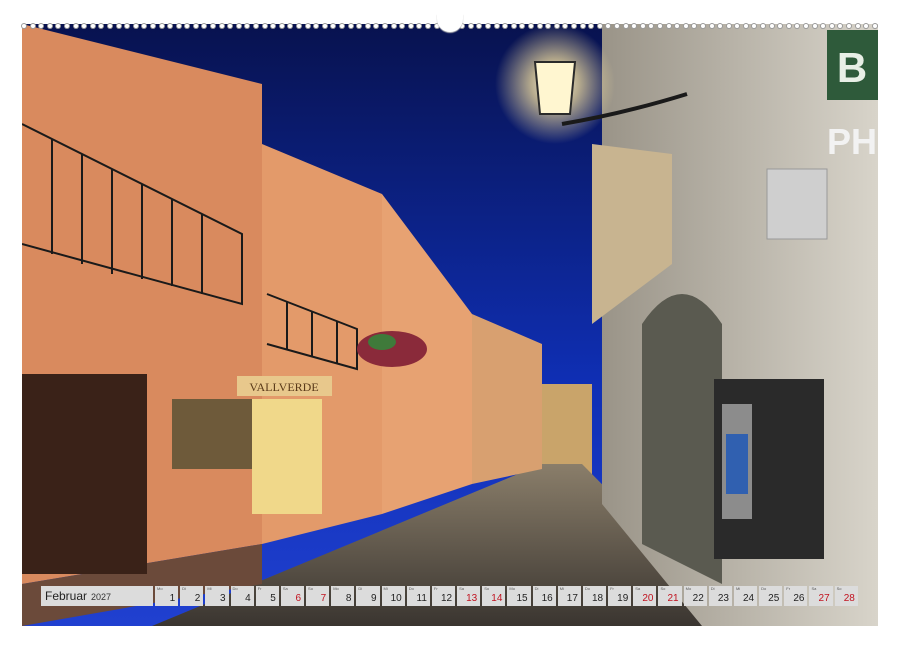  I want to click on wall-box, so click(797, 204).